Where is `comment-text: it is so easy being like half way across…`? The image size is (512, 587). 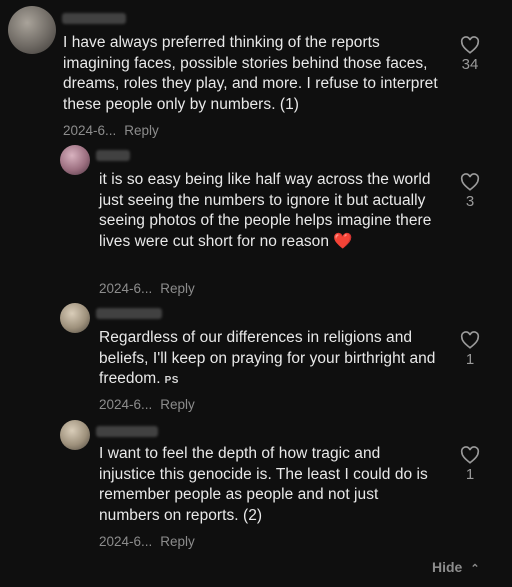
comment-text: it is so easy being like half way across… is located at coordinates (265, 210).